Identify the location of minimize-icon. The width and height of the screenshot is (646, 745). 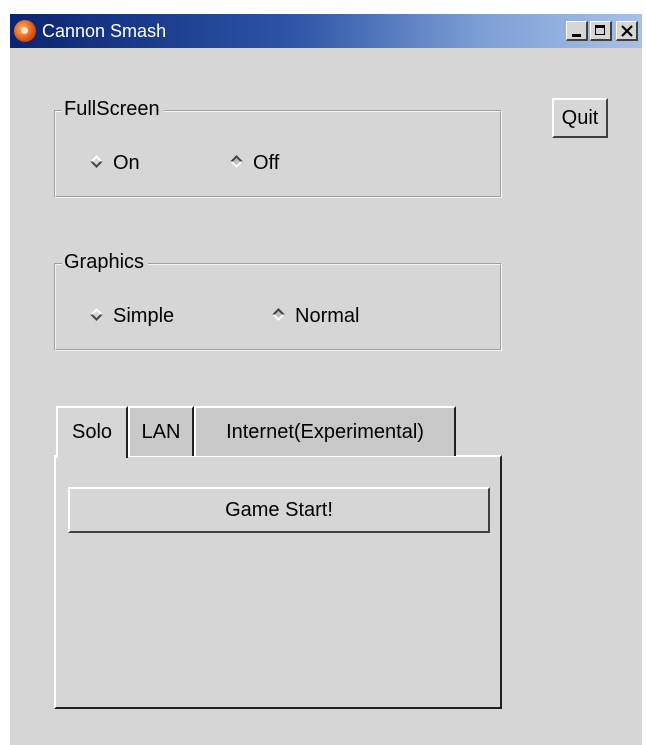
(577, 31).